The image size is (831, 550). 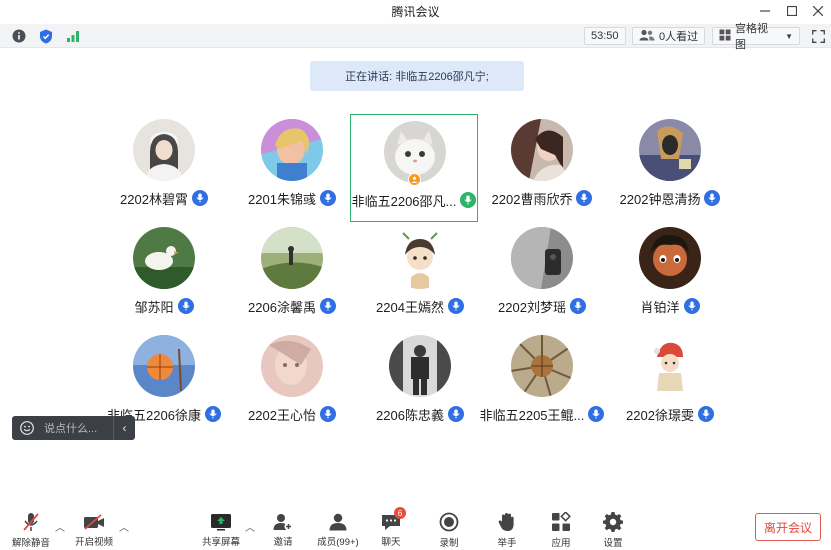 What do you see at coordinates (420, 306) in the screenshot?
I see `name-row: 2204王嫣然` at bounding box center [420, 306].